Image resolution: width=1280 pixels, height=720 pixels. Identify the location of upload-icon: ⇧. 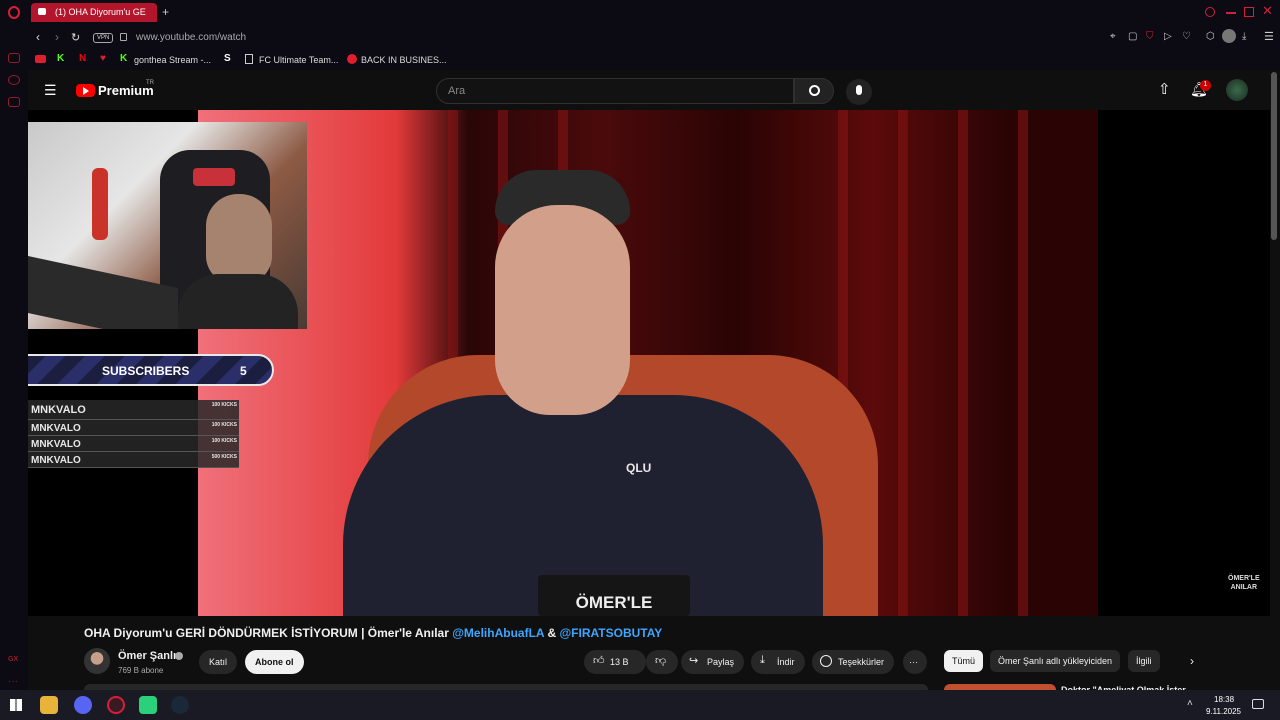
(1164, 89).